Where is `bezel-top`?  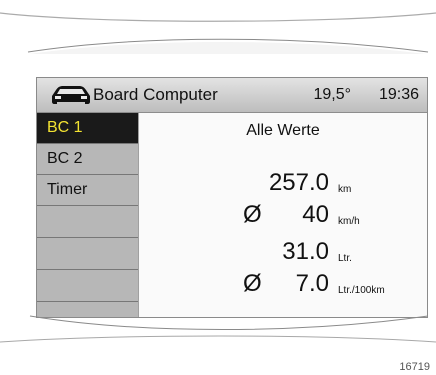
bezel-top is located at coordinates (218, 33).